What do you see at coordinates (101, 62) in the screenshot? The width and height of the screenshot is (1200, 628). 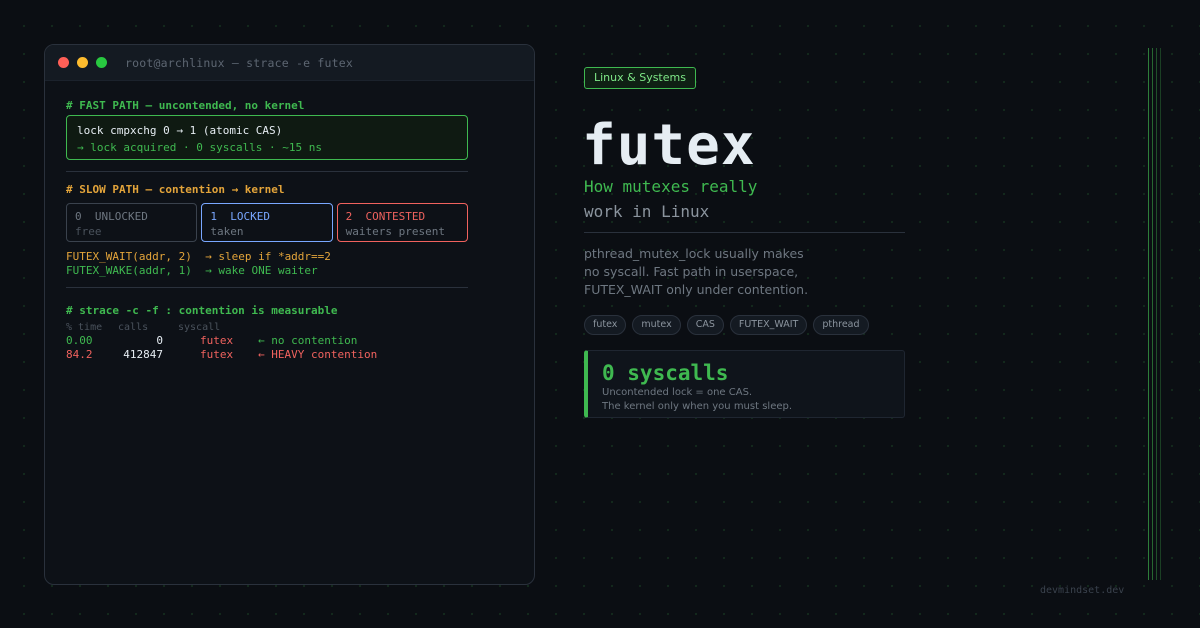 I see `maximize-window-button` at bounding box center [101, 62].